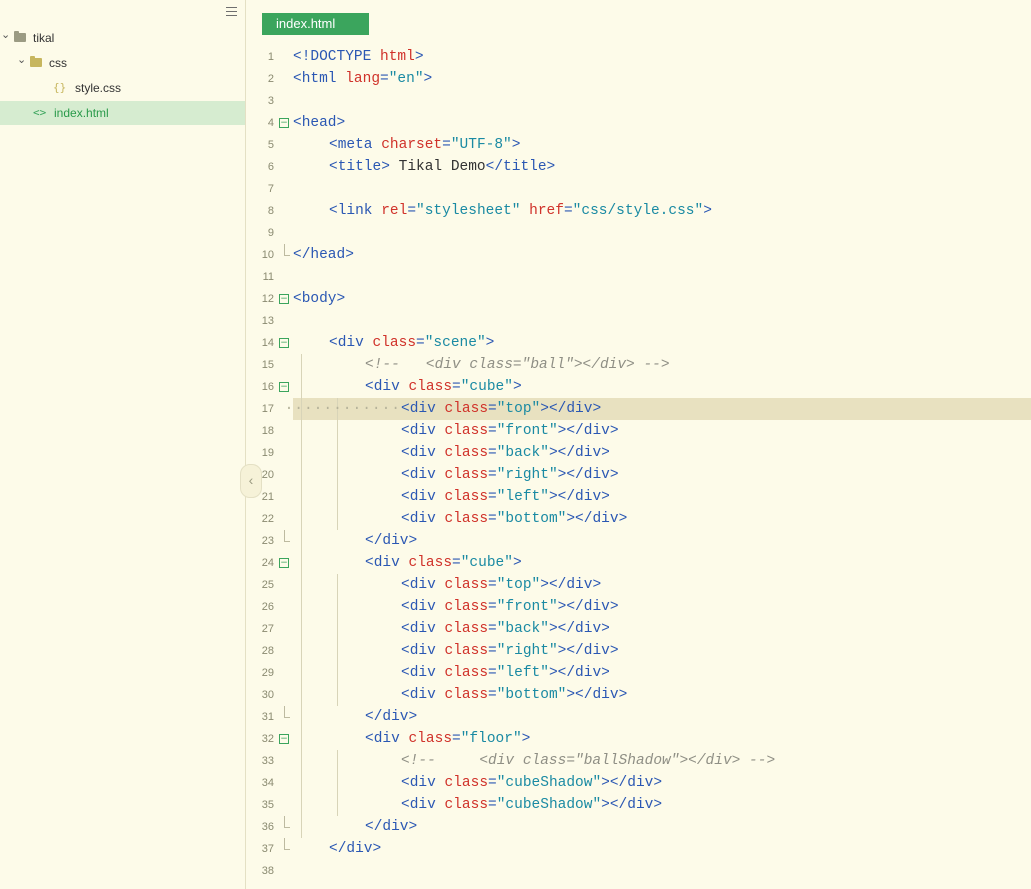 This screenshot has height=889, width=1031. Describe the element at coordinates (287, 844) in the screenshot. I see `fold-end-marker` at that location.